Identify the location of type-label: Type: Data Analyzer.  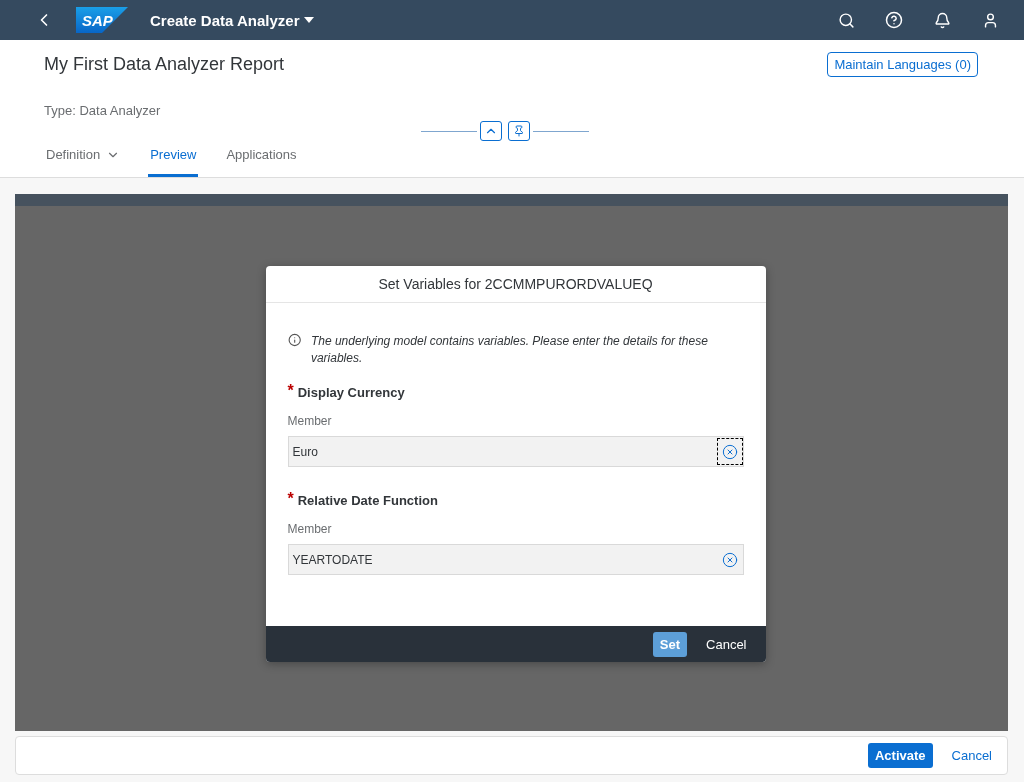
(103, 110).